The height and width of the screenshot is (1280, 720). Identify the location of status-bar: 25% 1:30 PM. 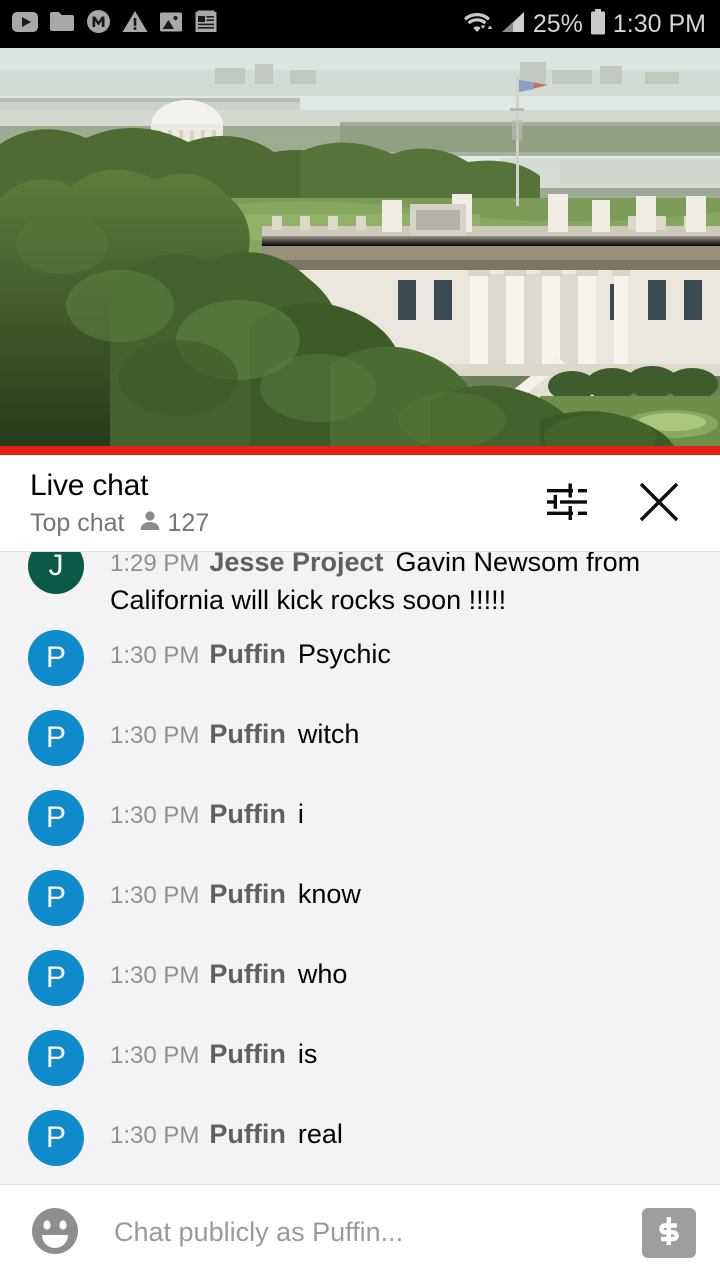
(360, 24).